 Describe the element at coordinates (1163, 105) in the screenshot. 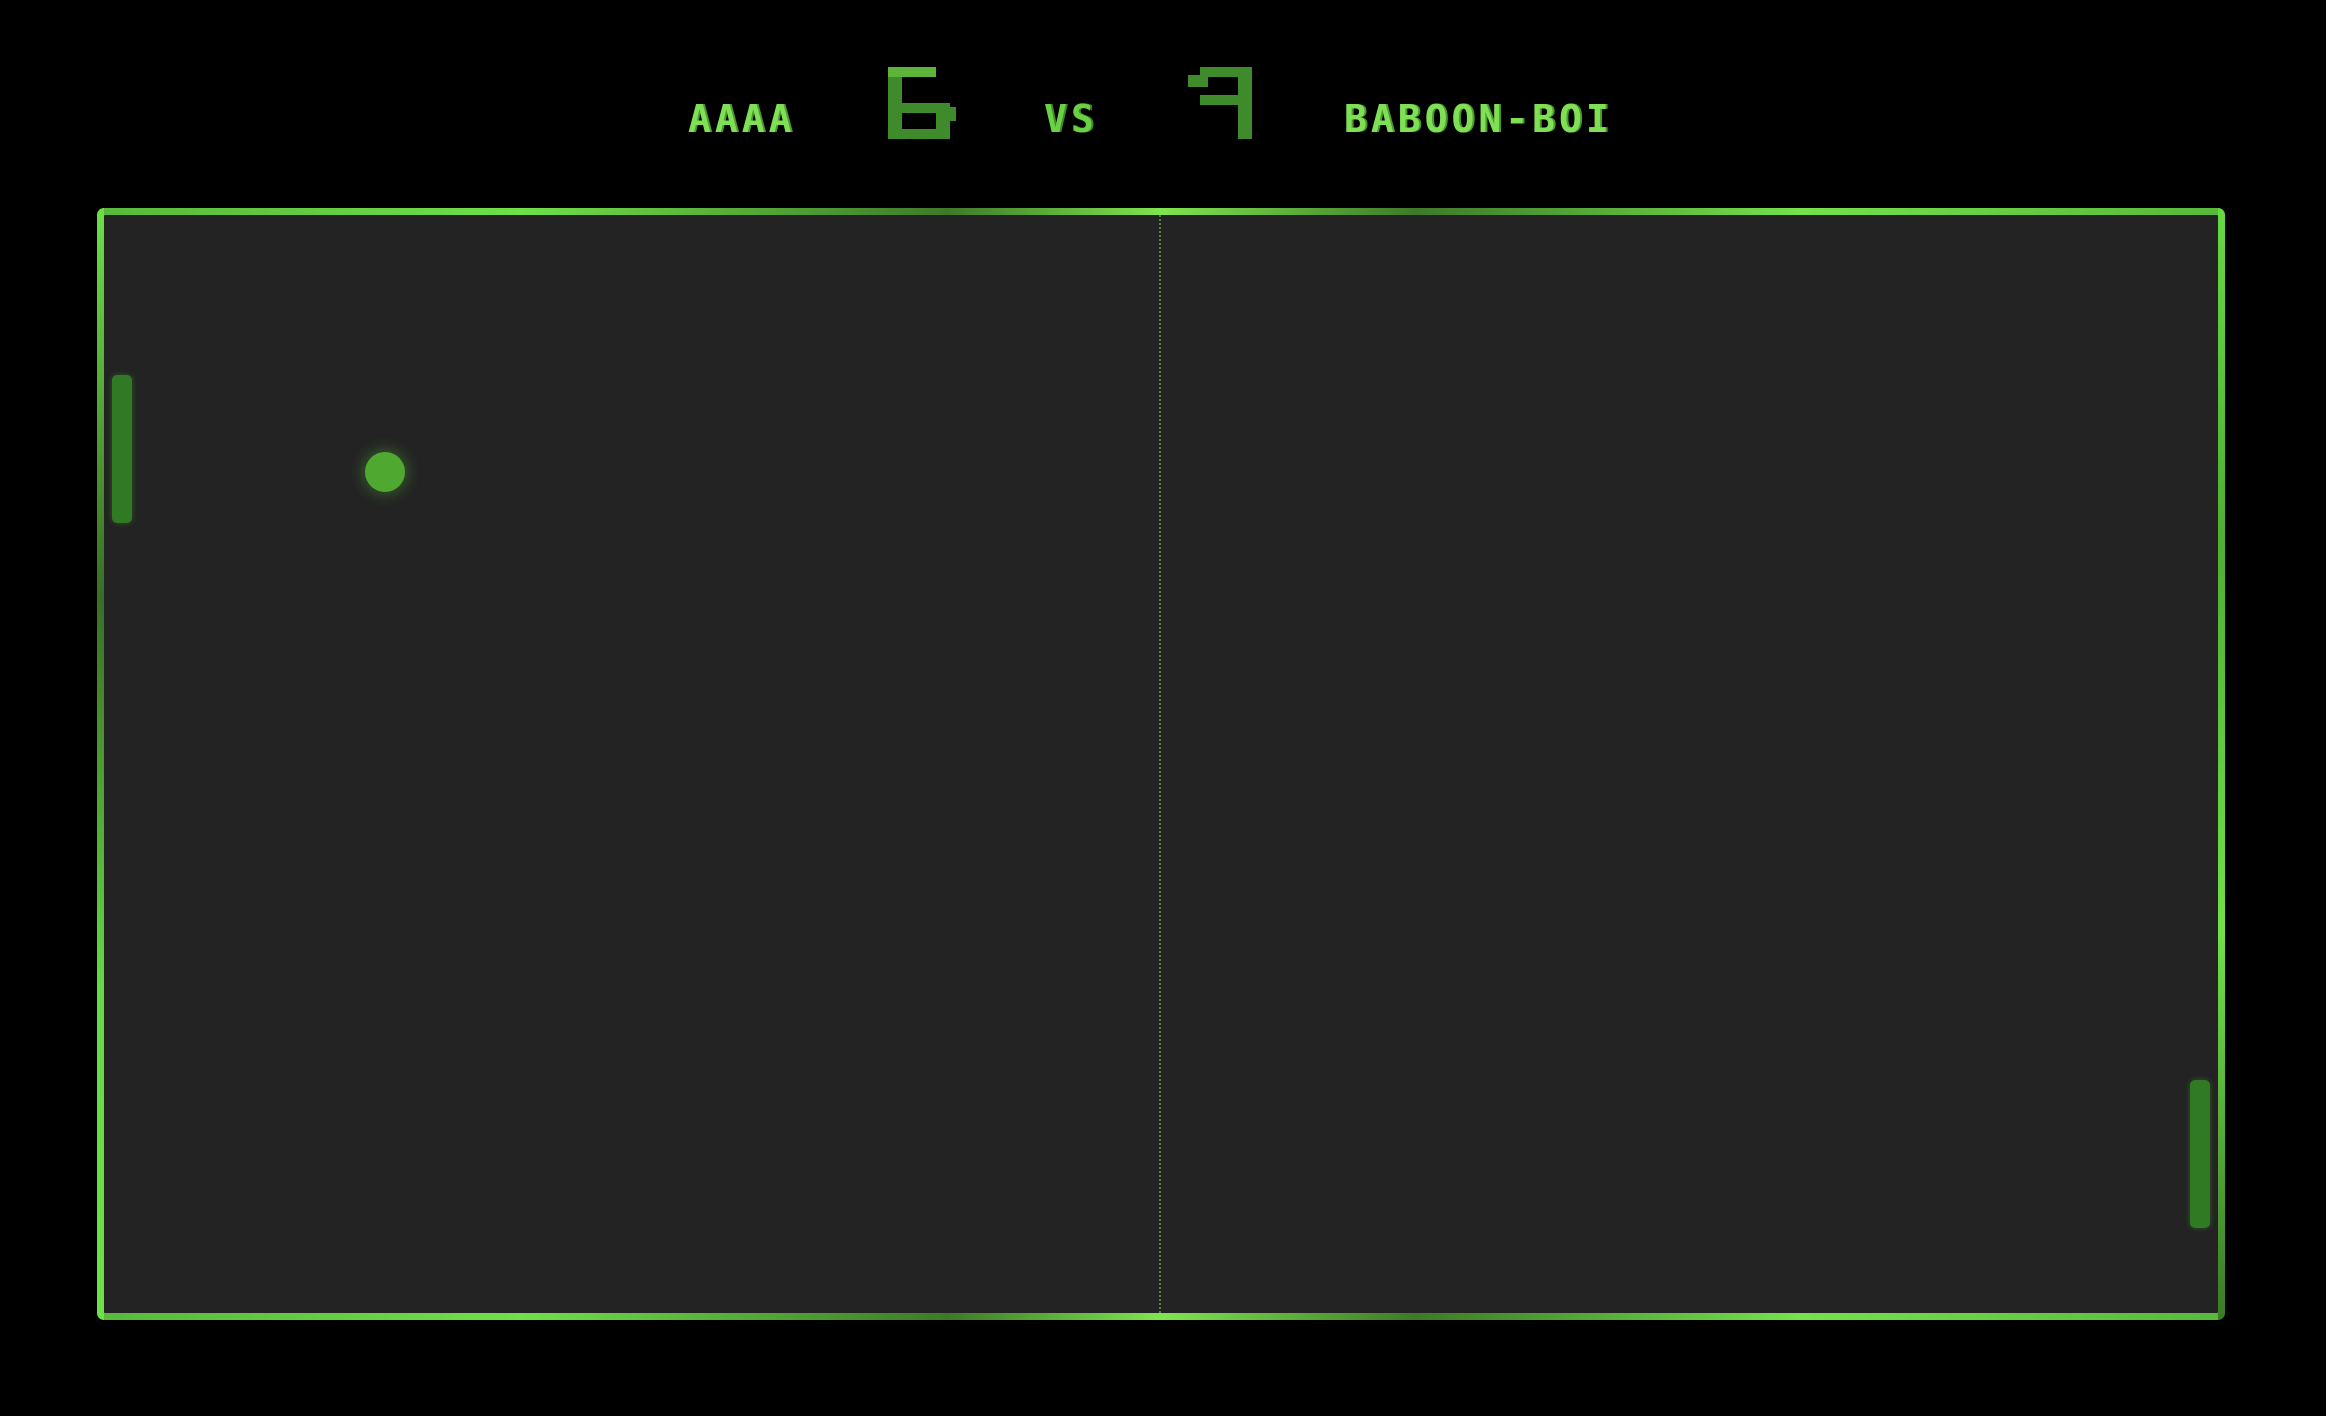

I see `scoreboard: AAAA VS BABOON-BOI` at that location.